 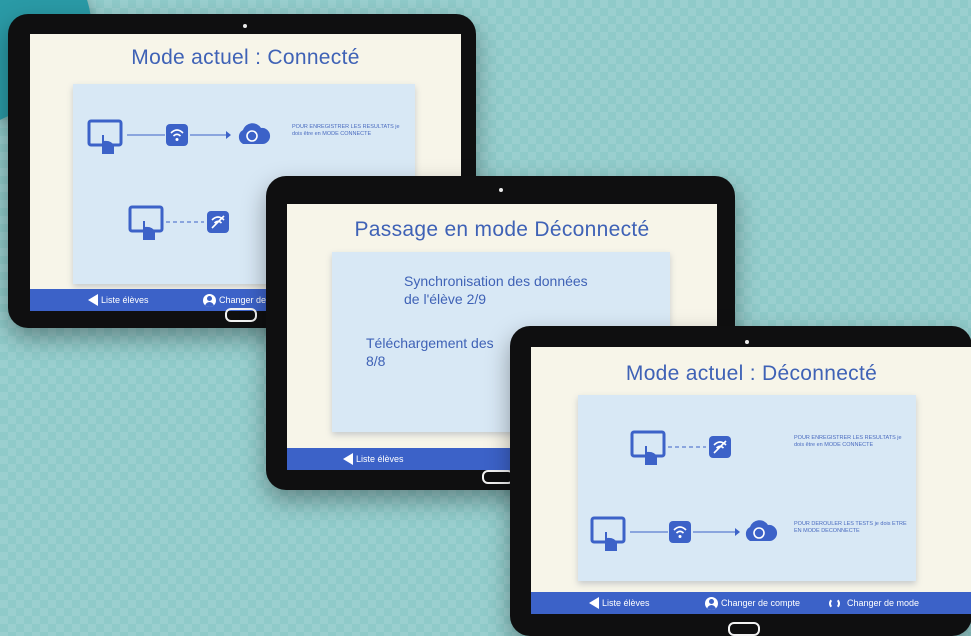 I want to click on page-title: Passage en mode Déconnecté, so click(x=502, y=229).